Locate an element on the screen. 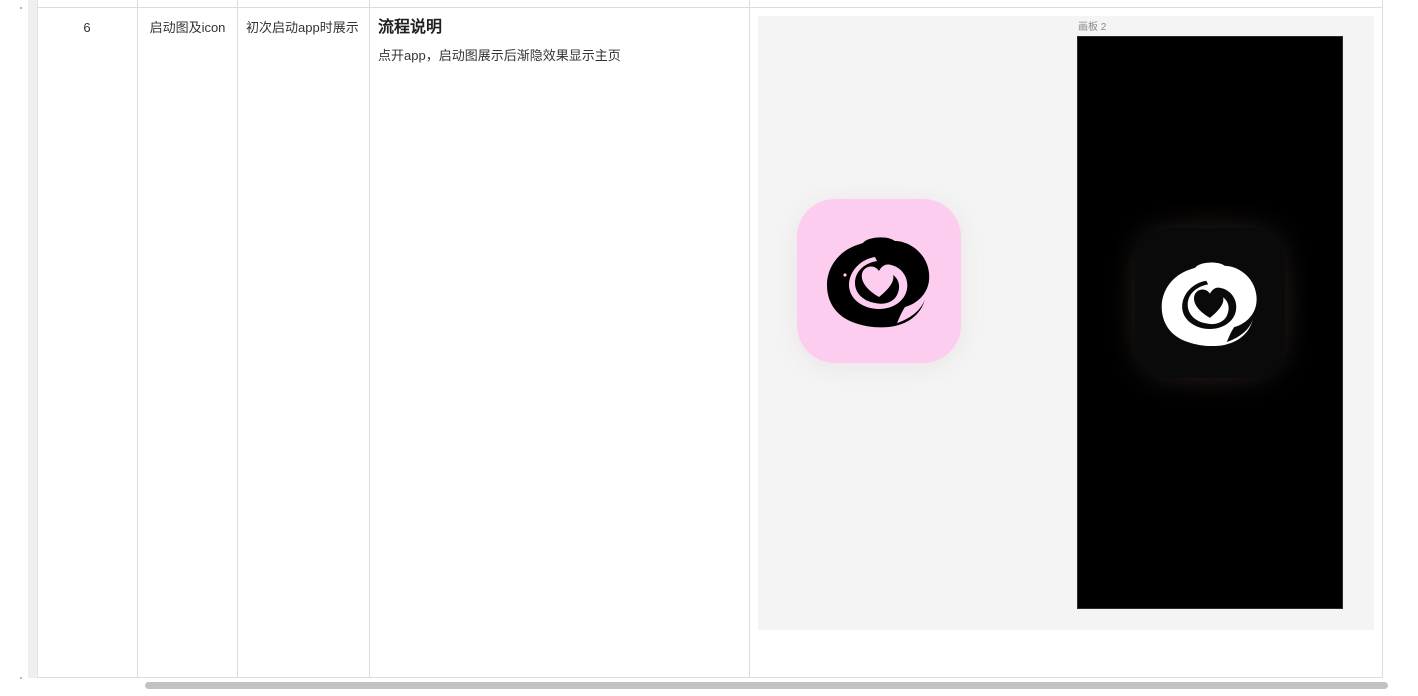  horizontal-scrollbar is located at coordinates (766, 685).